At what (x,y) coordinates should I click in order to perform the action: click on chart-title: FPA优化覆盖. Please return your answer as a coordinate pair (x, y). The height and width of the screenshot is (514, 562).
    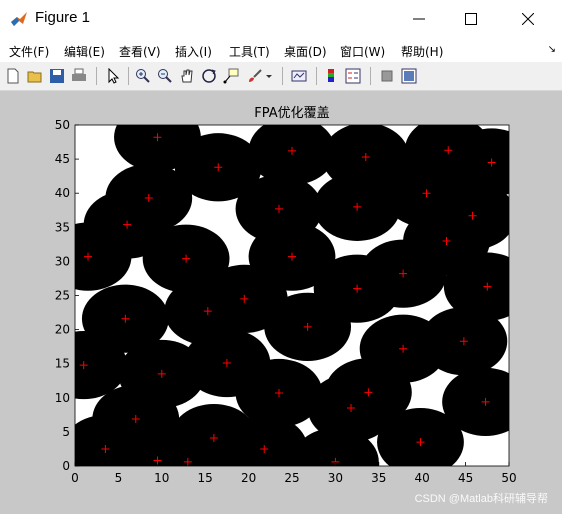
    Looking at the image, I should click on (291, 113).